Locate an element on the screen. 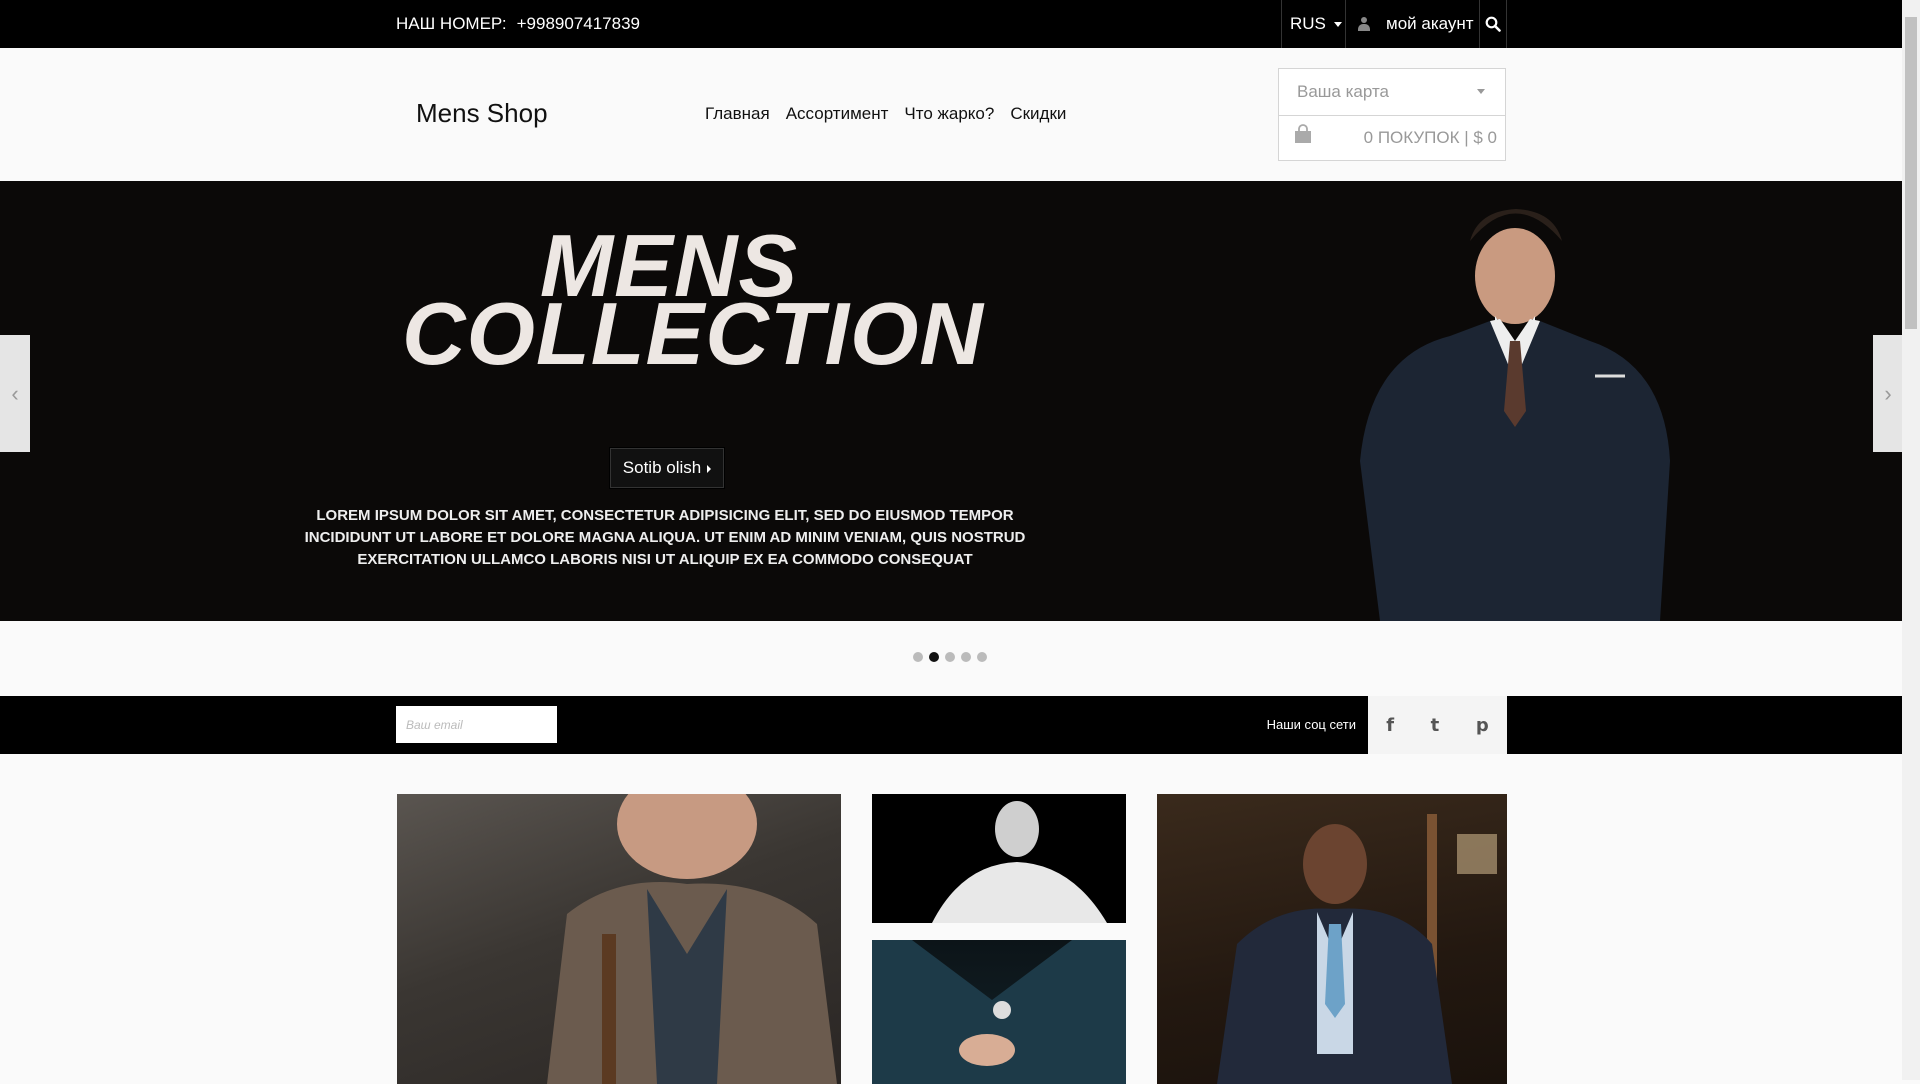 The width and height of the screenshot is (1920, 1084). site-logo: Mens Shop is located at coordinates (482, 113).